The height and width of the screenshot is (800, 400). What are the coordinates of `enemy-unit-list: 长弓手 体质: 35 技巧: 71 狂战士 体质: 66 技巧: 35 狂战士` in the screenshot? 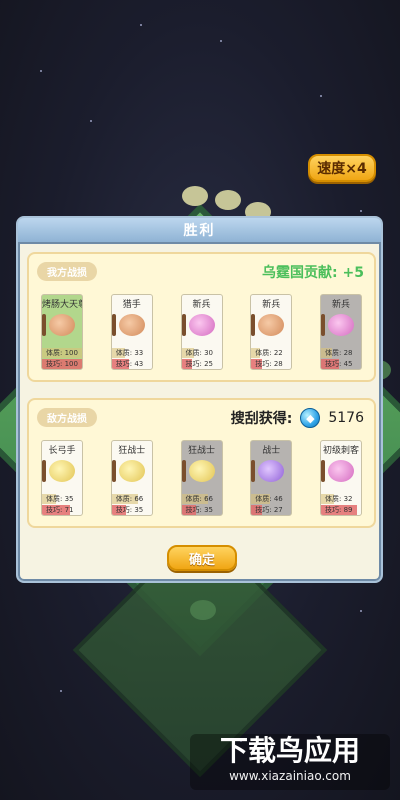 It's located at (201, 478).